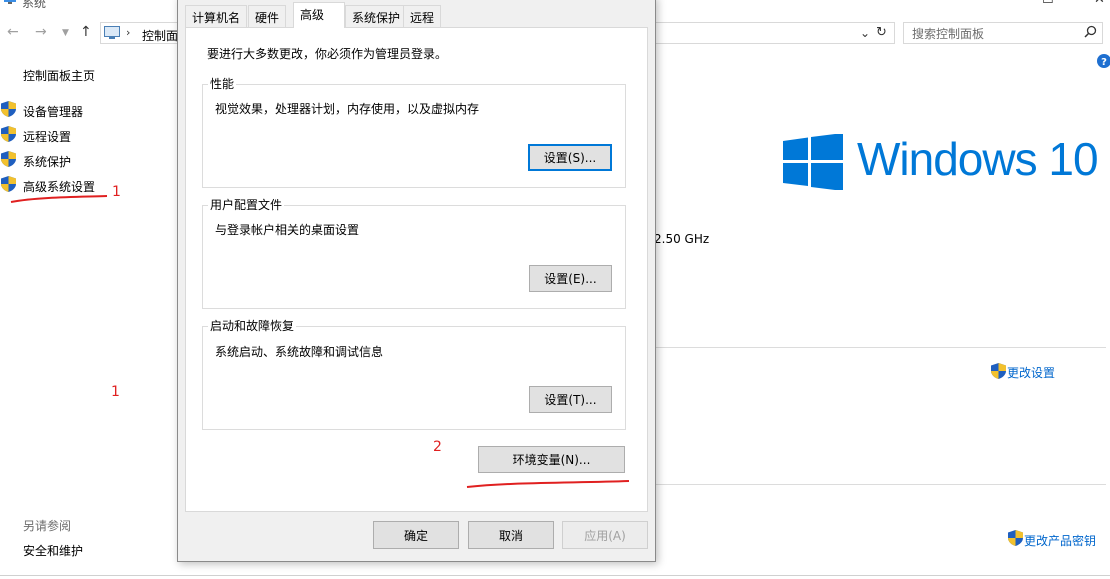 Image resolution: width=1110 pixels, height=579 pixels. I want to click on bottom-border, so click(555, 575).